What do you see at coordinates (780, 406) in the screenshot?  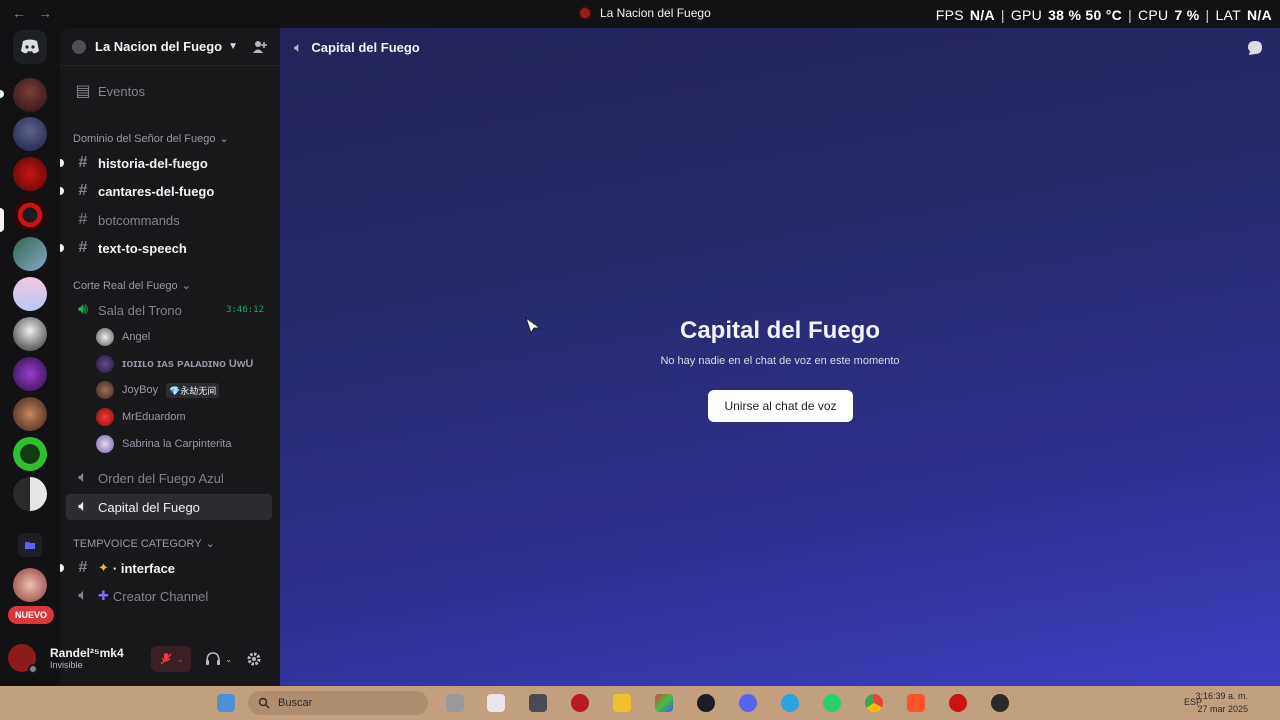 I see `join-voice-button: Unirse al chat de voz` at bounding box center [780, 406].